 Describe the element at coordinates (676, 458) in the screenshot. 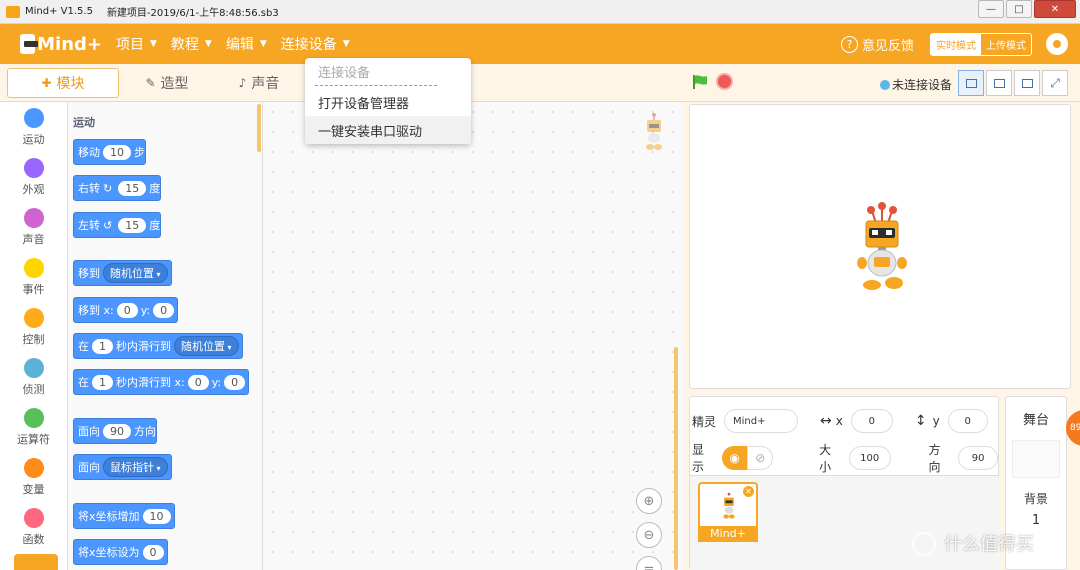

I see `script-scrollbar` at that location.